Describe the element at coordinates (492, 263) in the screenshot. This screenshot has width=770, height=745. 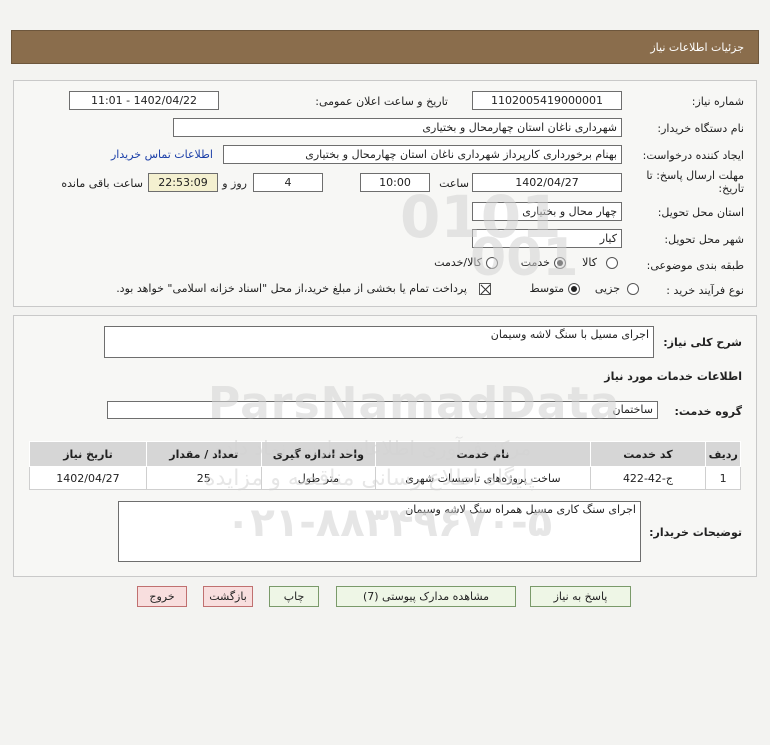
I see `category-radio-goods-service` at that location.